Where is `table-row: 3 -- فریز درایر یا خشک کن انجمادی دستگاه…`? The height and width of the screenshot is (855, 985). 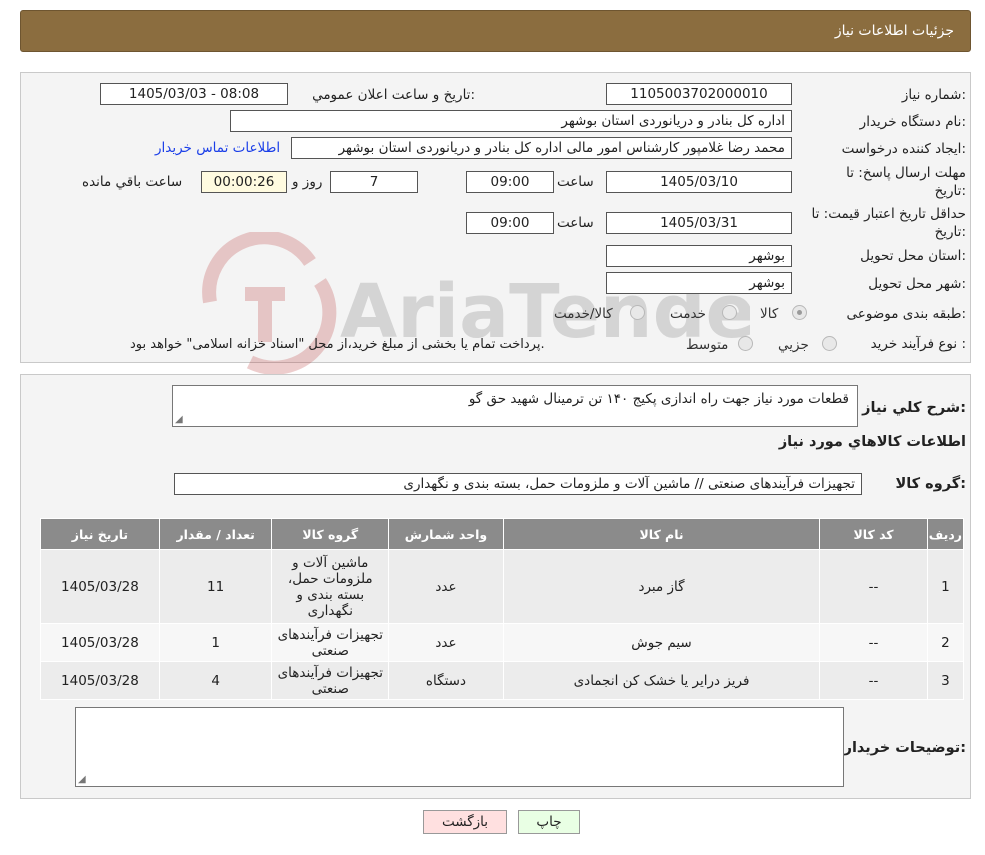
table-row: 3 -- فریز درایر یا خشک کن انجمادی دستگاه… is located at coordinates (502, 680).